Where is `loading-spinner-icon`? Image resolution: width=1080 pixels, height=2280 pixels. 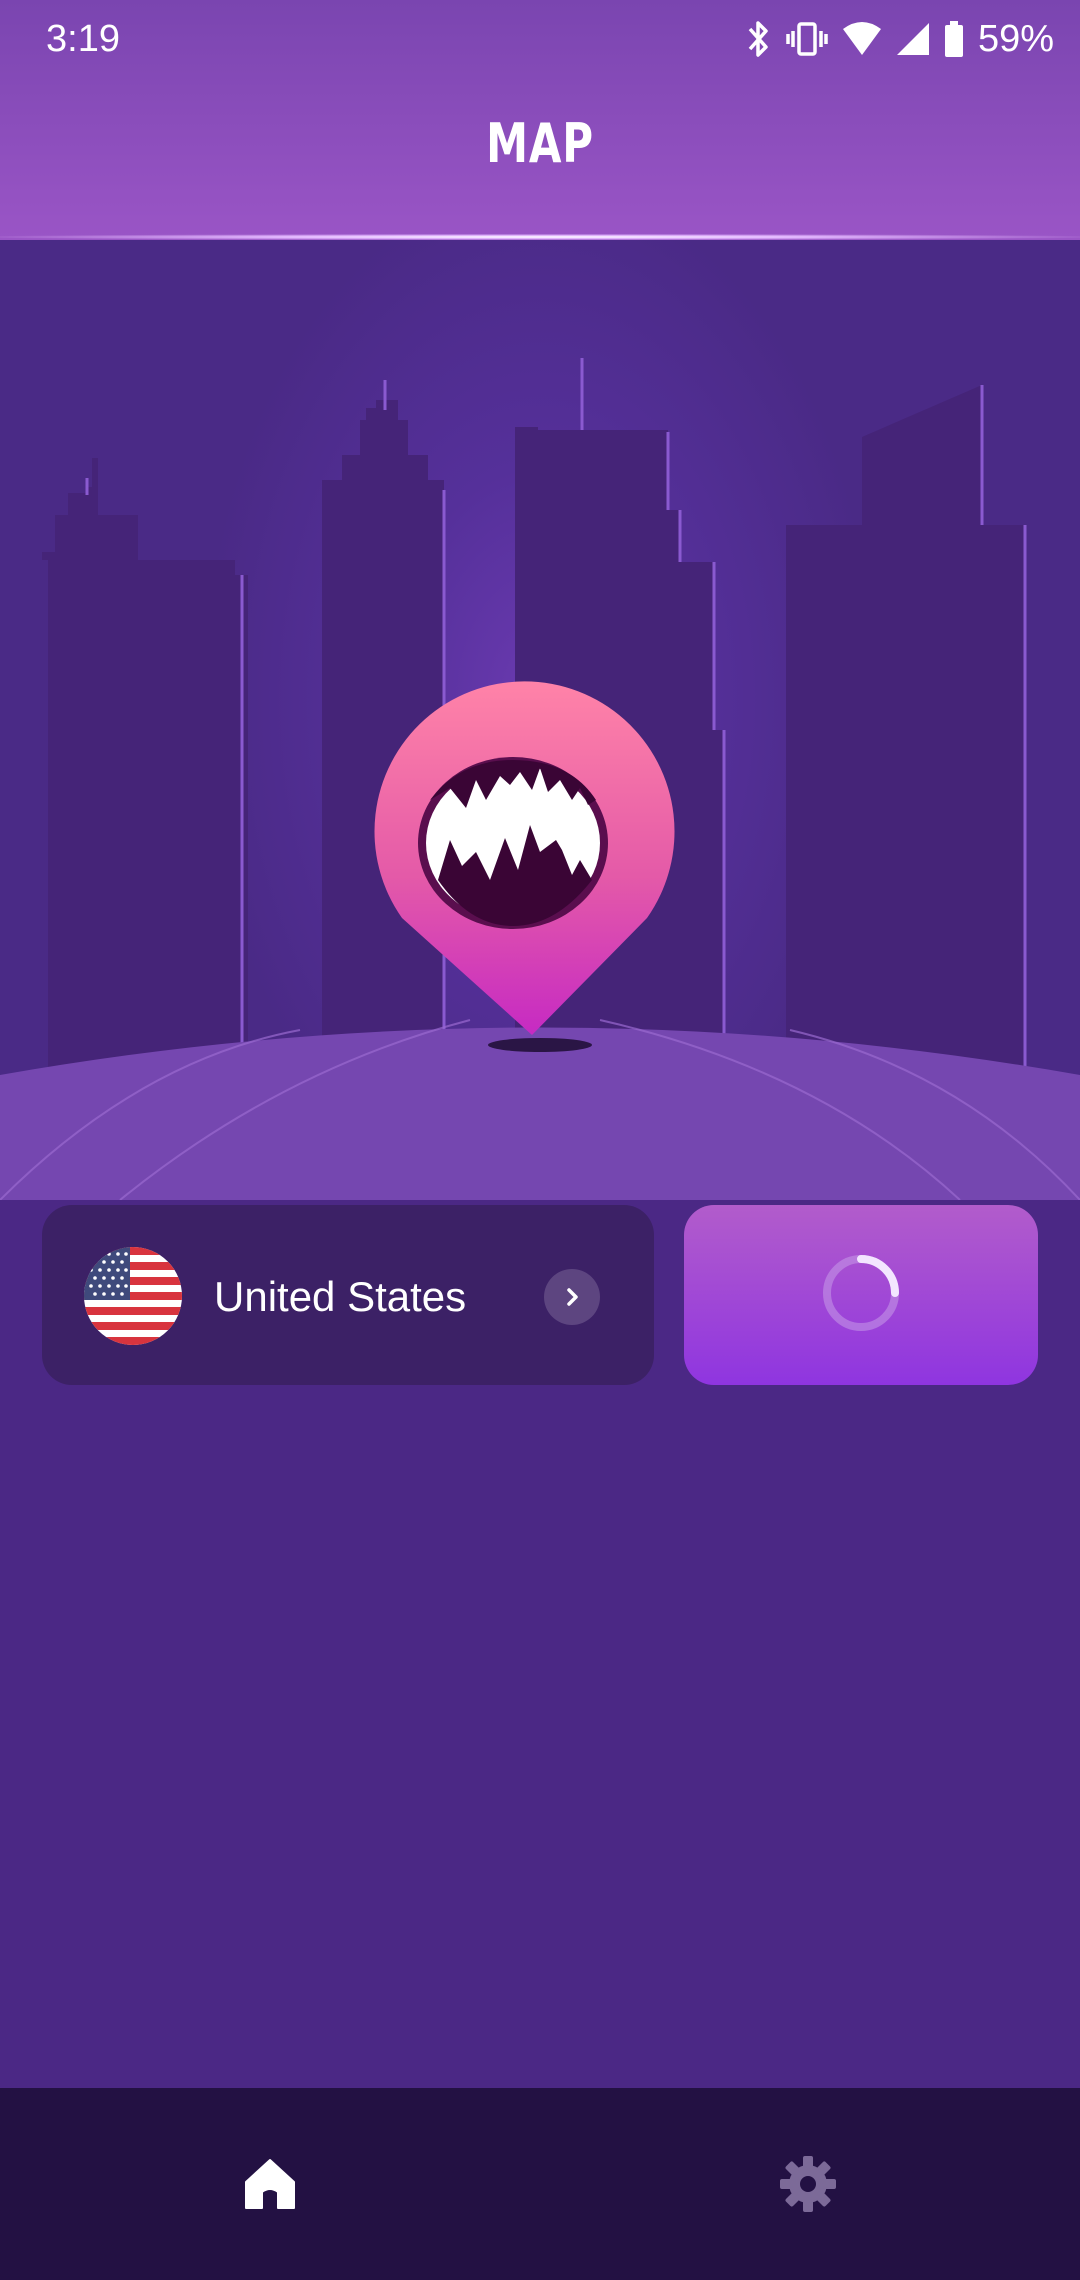
loading-spinner-icon is located at coordinates (861, 1295).